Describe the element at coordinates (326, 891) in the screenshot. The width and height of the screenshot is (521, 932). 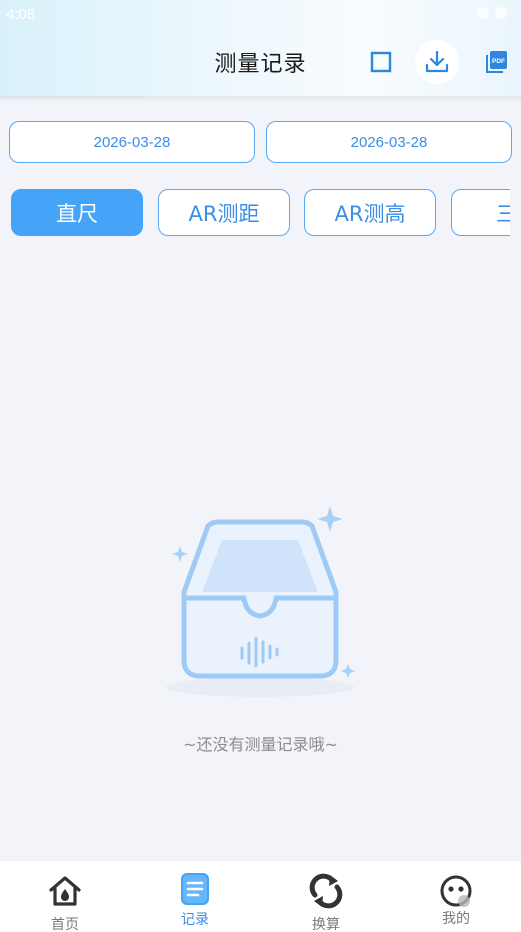
I see `convert-icon` at that location.